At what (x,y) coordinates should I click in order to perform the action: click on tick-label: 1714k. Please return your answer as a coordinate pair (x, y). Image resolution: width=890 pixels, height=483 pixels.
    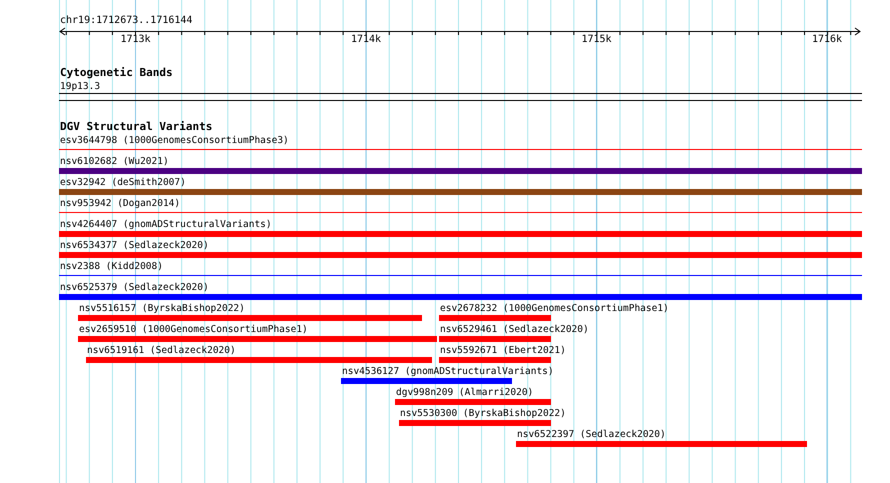
    Looking at the image, I should click on (366, 40).